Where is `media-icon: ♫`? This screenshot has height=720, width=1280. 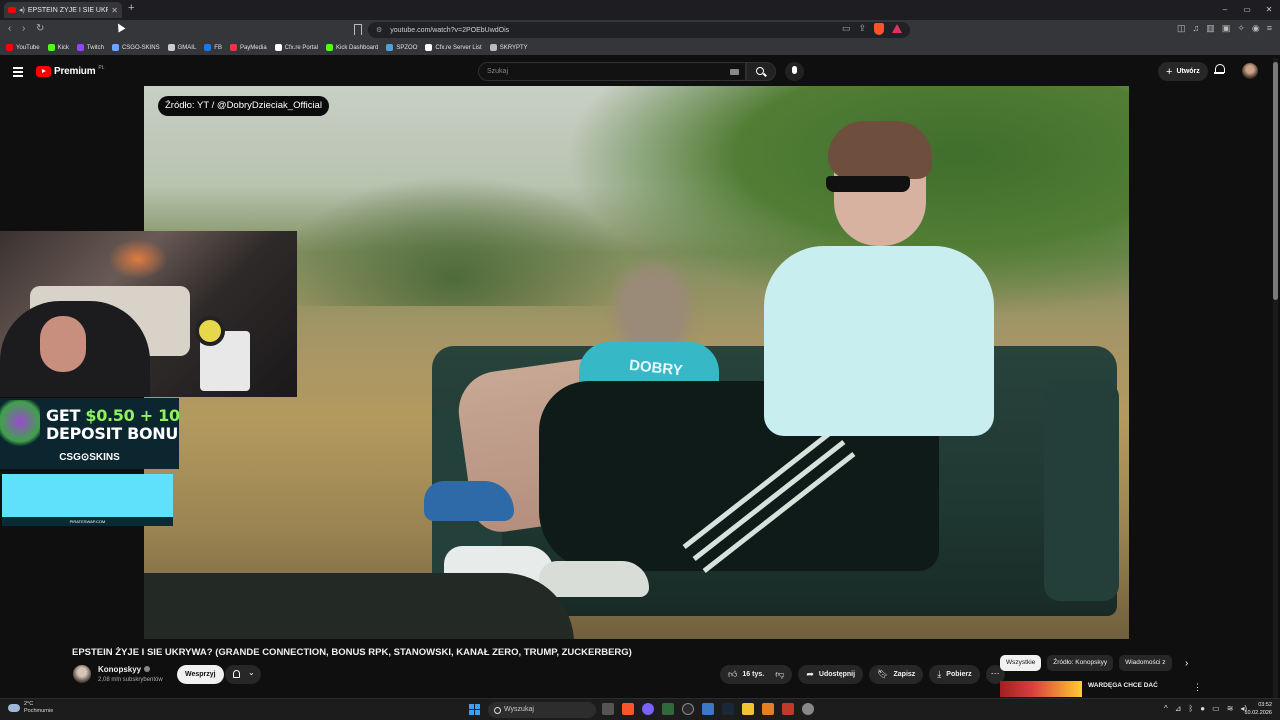
media-icon: ♫ is located at coordinates (1196, 28).